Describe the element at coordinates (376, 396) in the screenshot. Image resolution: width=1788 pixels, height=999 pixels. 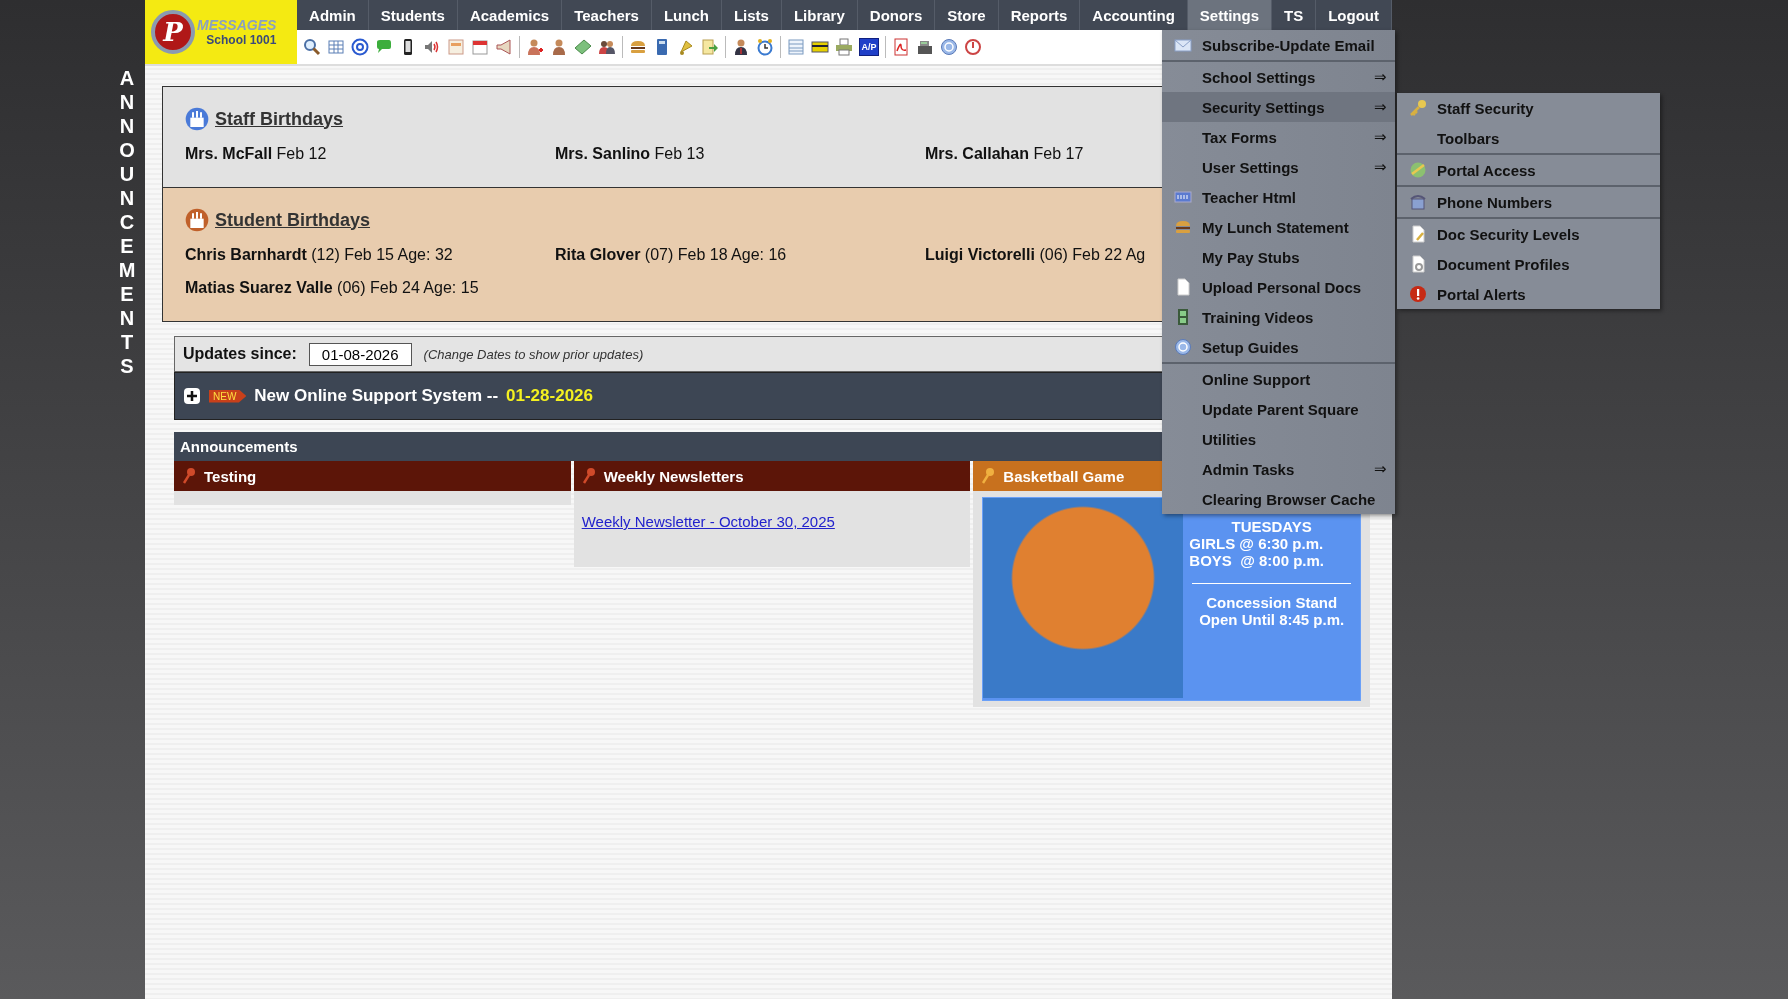
I see `news-title: New Online Support System --` at that location.